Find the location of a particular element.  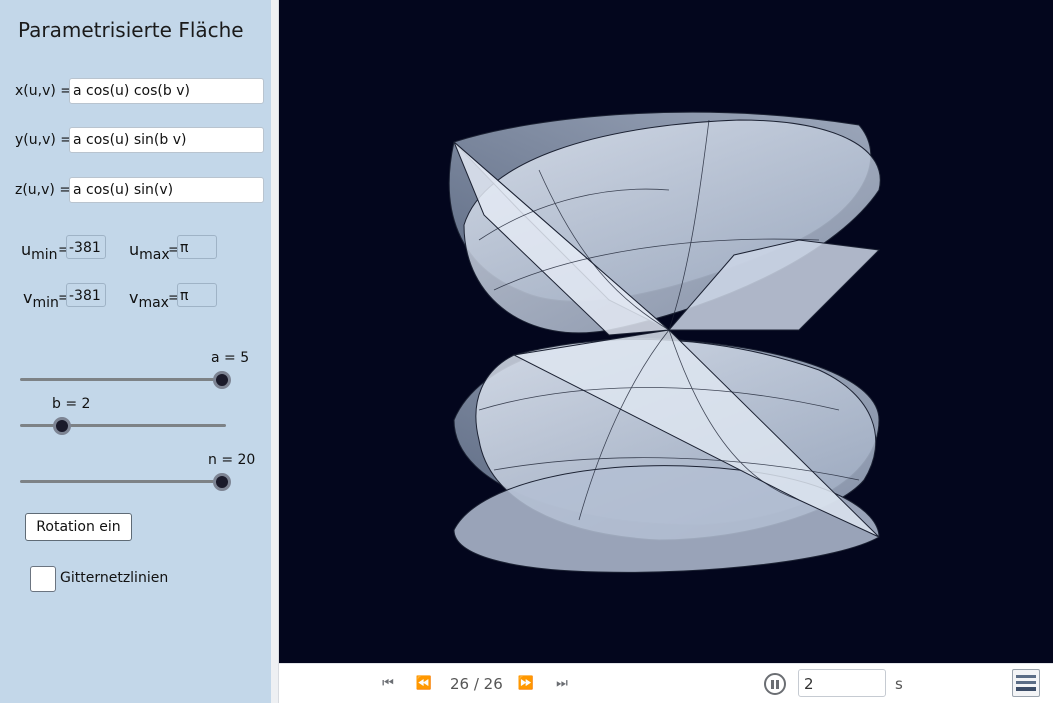

y-equation-label: y(u,v) = is located at coordinates (43, 140).